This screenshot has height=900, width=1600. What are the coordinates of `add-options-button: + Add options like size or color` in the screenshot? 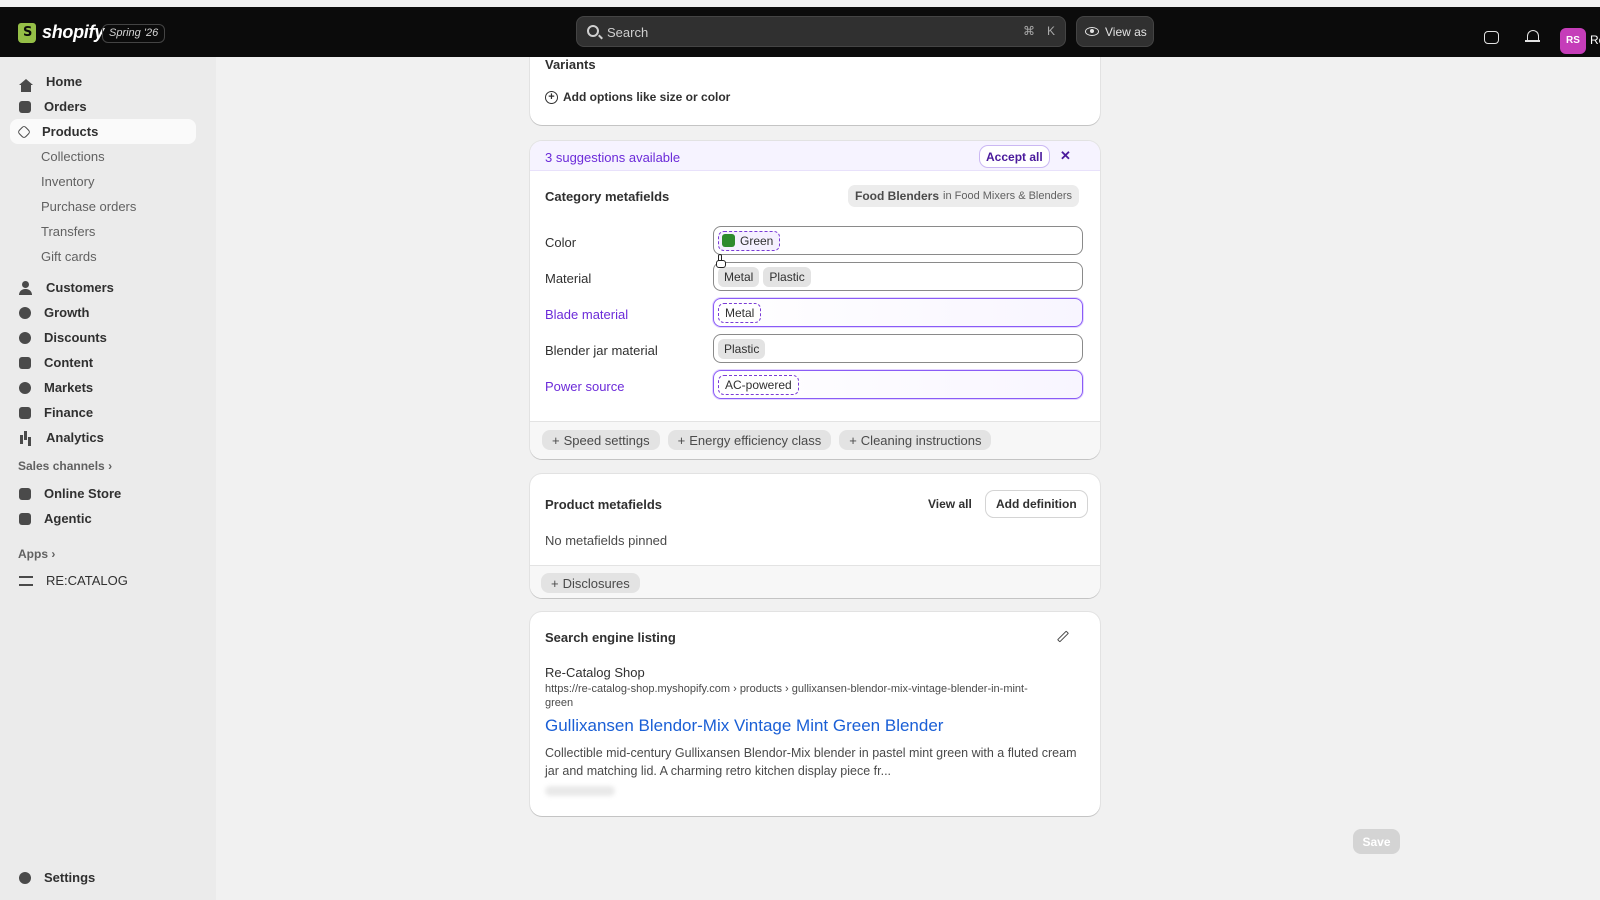 It's located at (637, 97).